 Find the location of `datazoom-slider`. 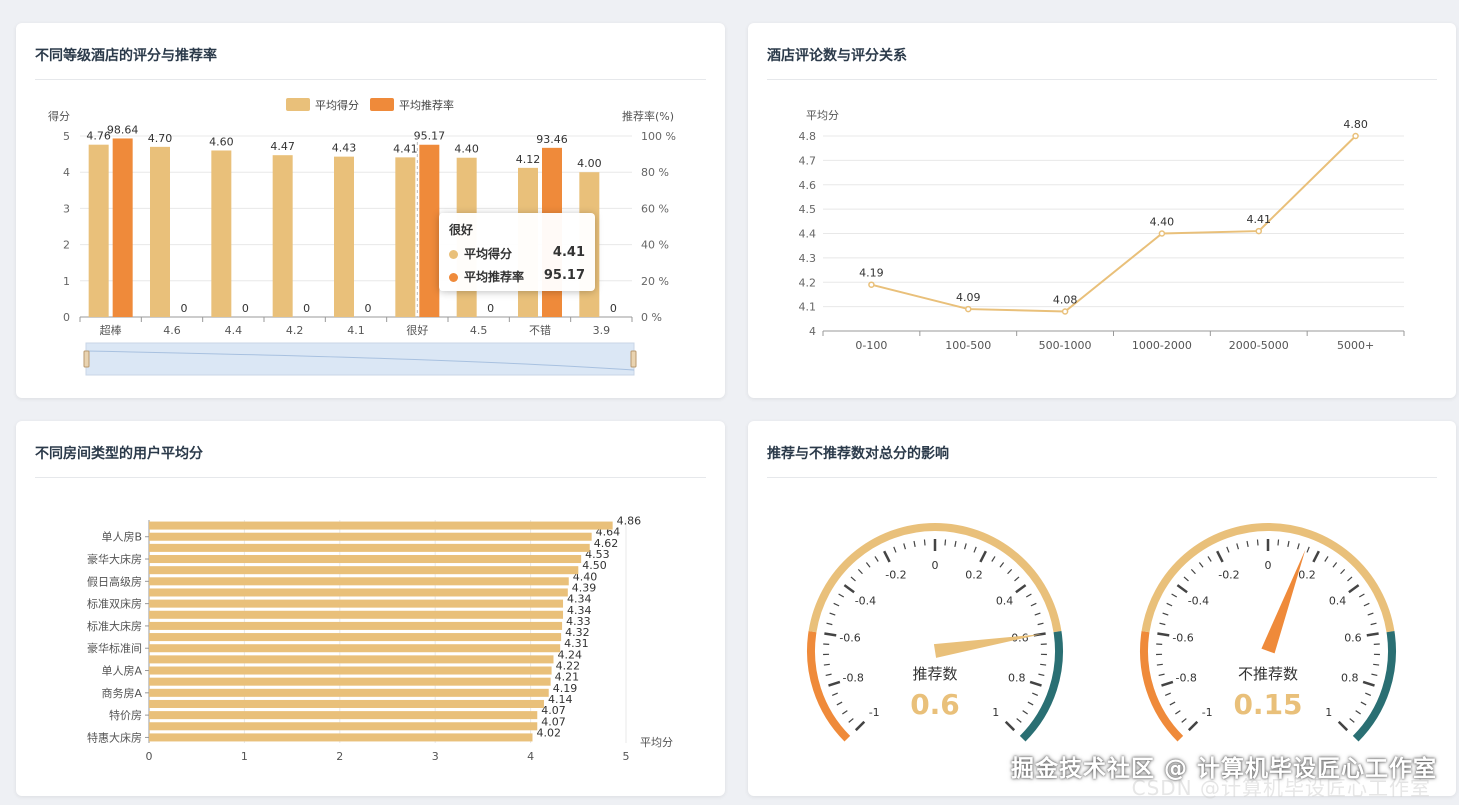

datazoom-slider is located at coordinates (360, 359).